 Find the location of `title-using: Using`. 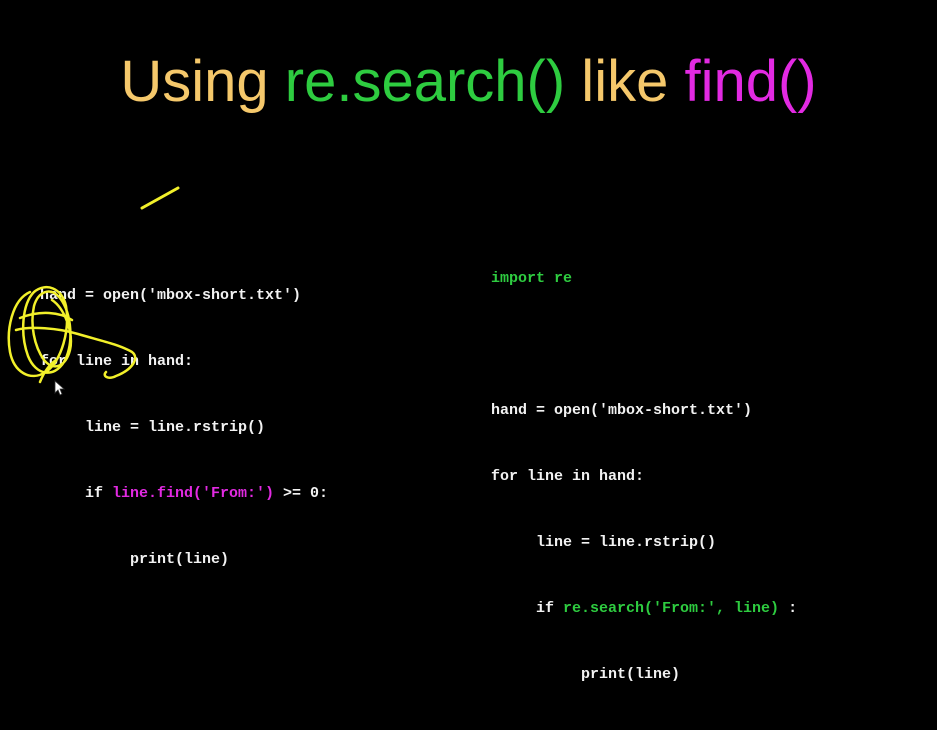

title-using: Using is located at coordinates (202, 81).